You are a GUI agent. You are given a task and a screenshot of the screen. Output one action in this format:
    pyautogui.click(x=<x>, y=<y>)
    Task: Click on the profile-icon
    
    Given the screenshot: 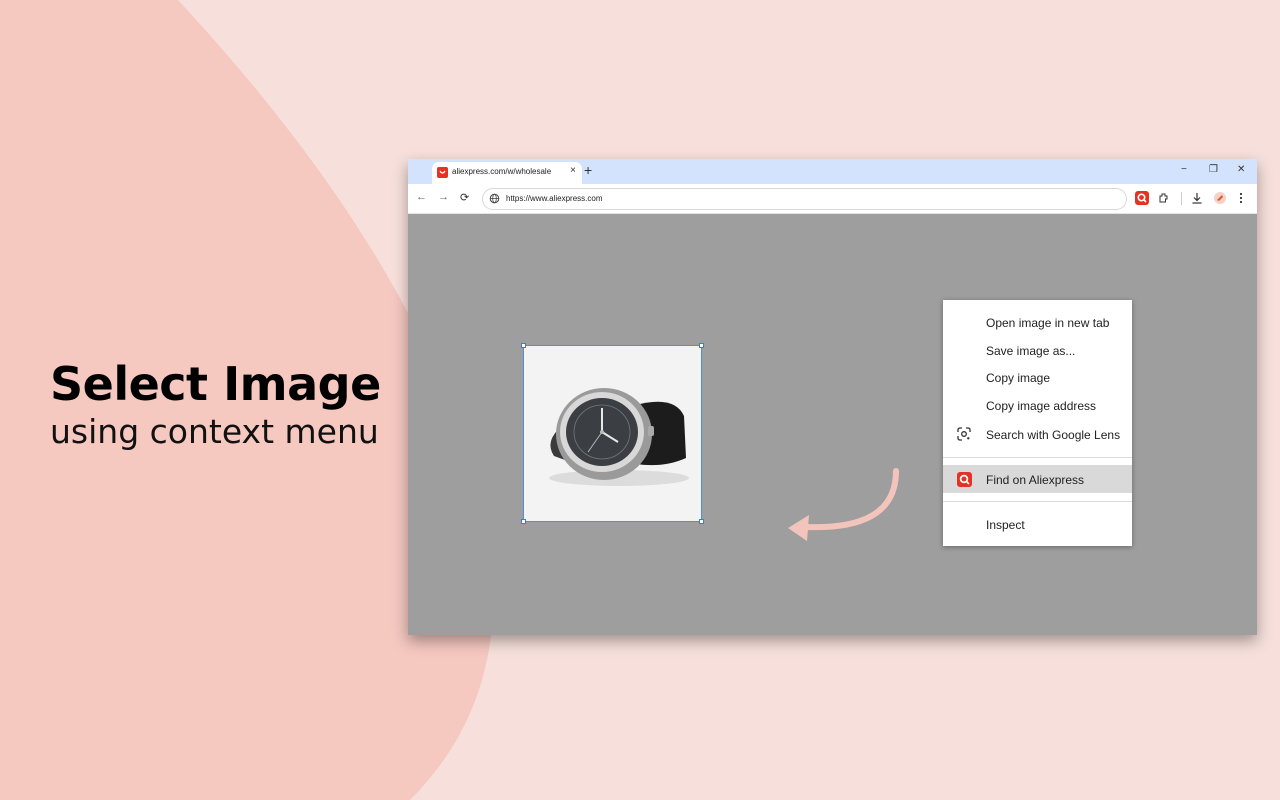 What is the action you would take?
    pyautogui.click(x=1220, y=198)
    